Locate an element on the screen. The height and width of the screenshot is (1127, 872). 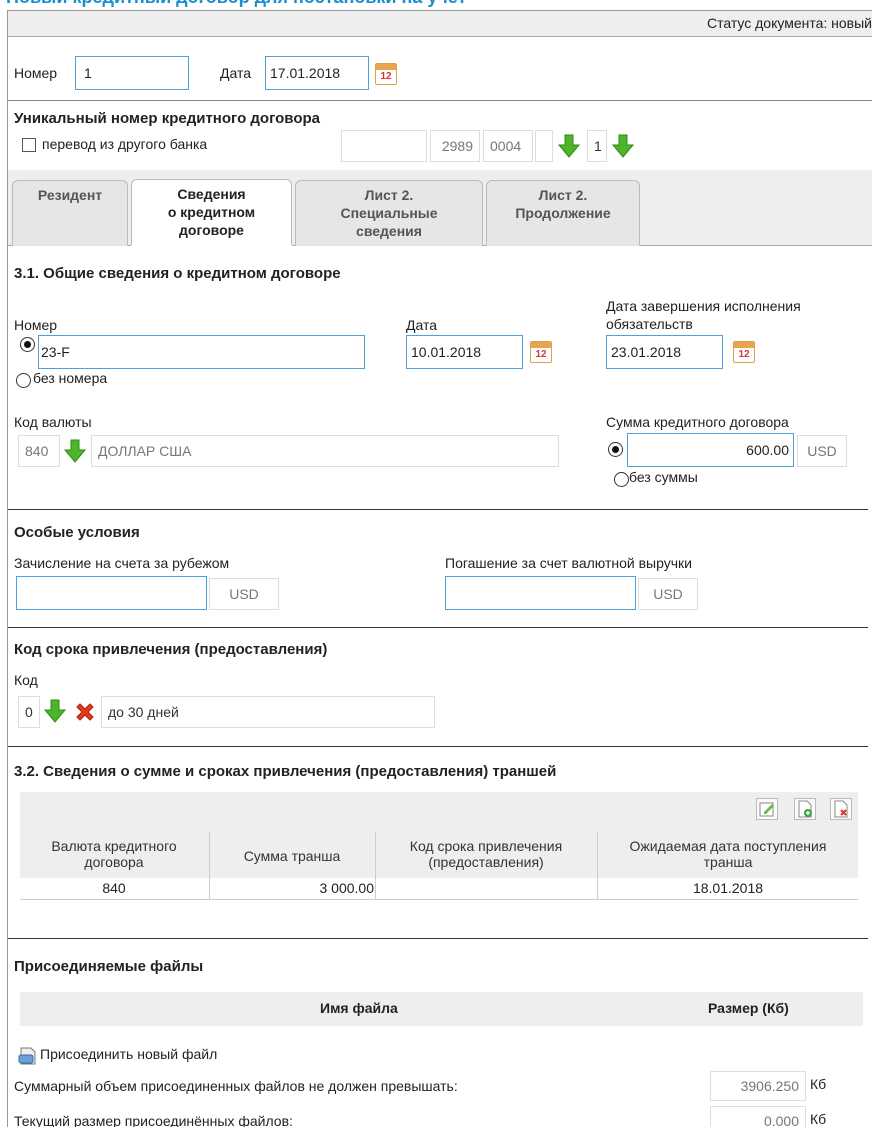
tab-contract-info: Сведения о кредитном договоре is located at coordinates (211, 213).